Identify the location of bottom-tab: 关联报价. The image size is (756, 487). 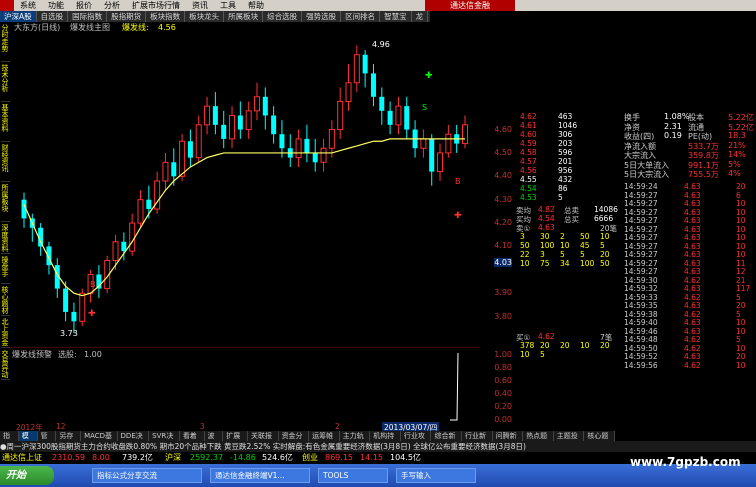
(263, 440).